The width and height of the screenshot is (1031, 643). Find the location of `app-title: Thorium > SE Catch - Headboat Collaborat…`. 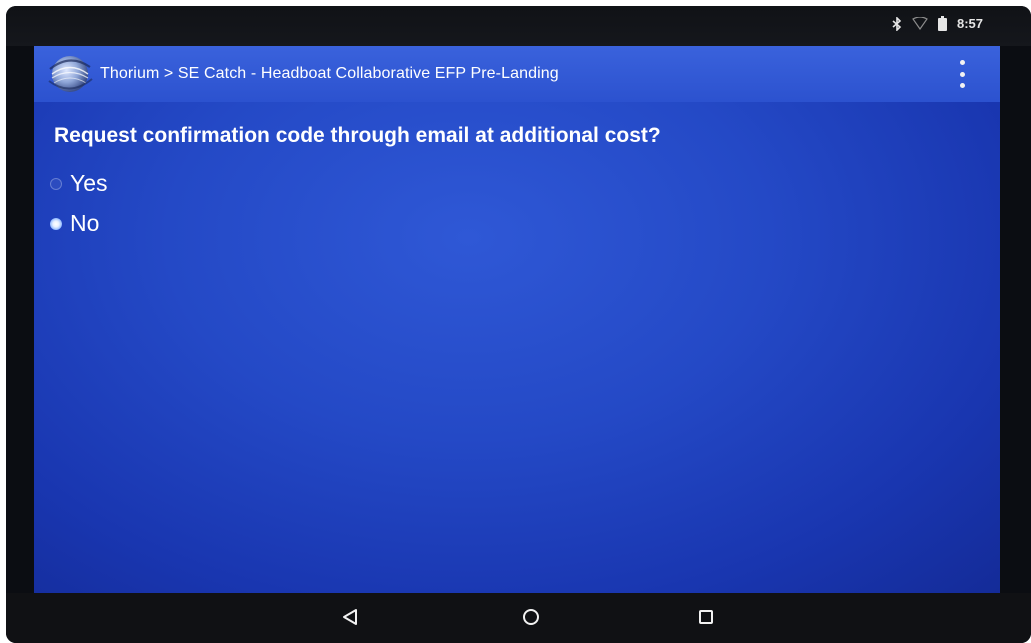

app-title: Thorium > SE Catch - Headboat Collaborat… is located at coordinates (329, 73).